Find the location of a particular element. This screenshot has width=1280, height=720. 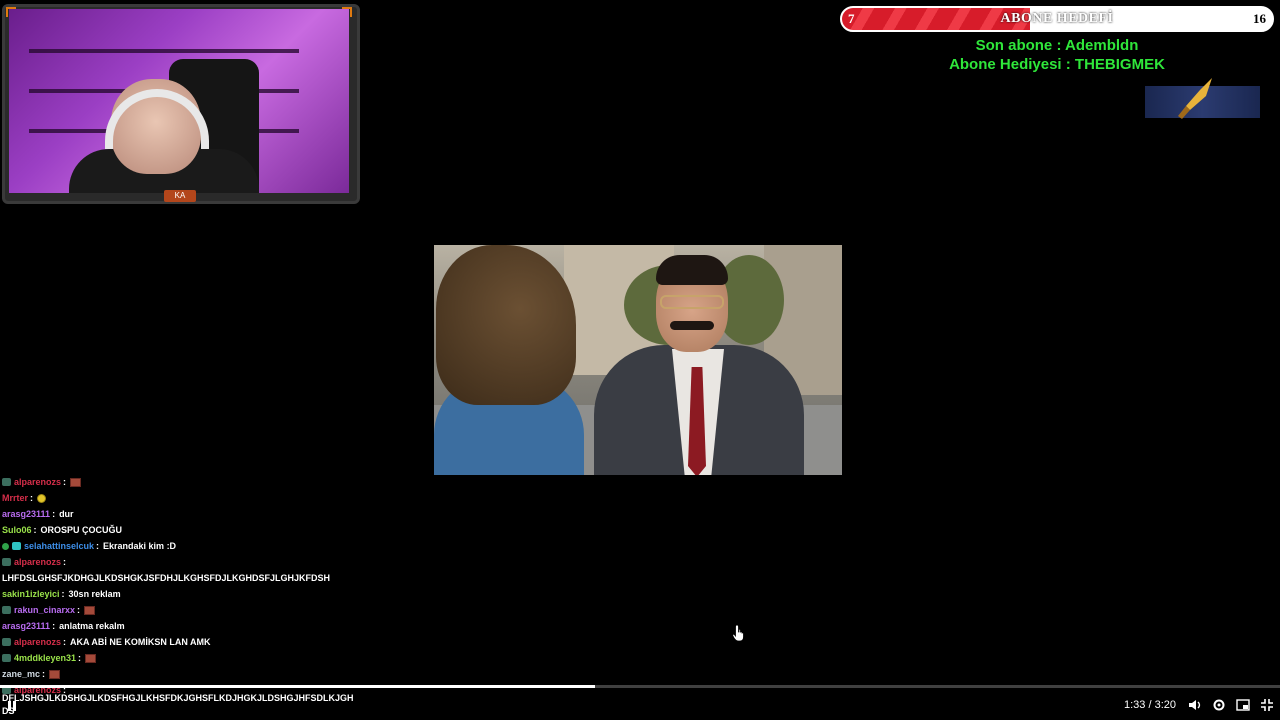

verified-badge-icon is located at coordinates (5, 546).